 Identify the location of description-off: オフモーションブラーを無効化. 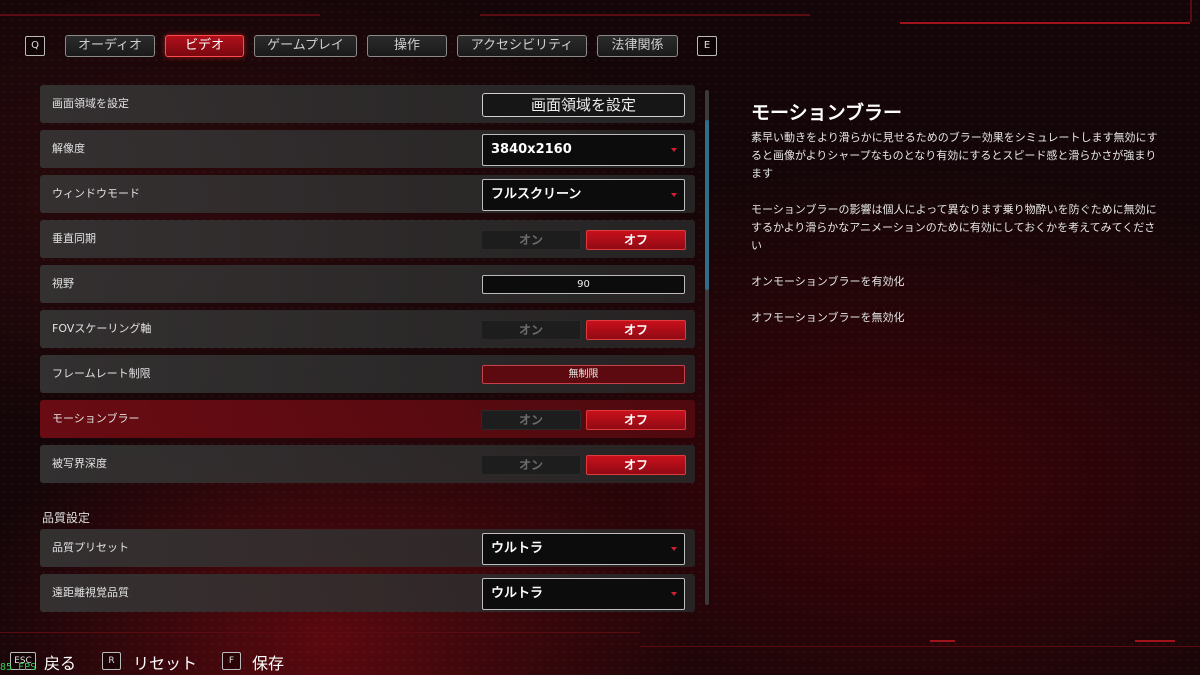
(828, 317).